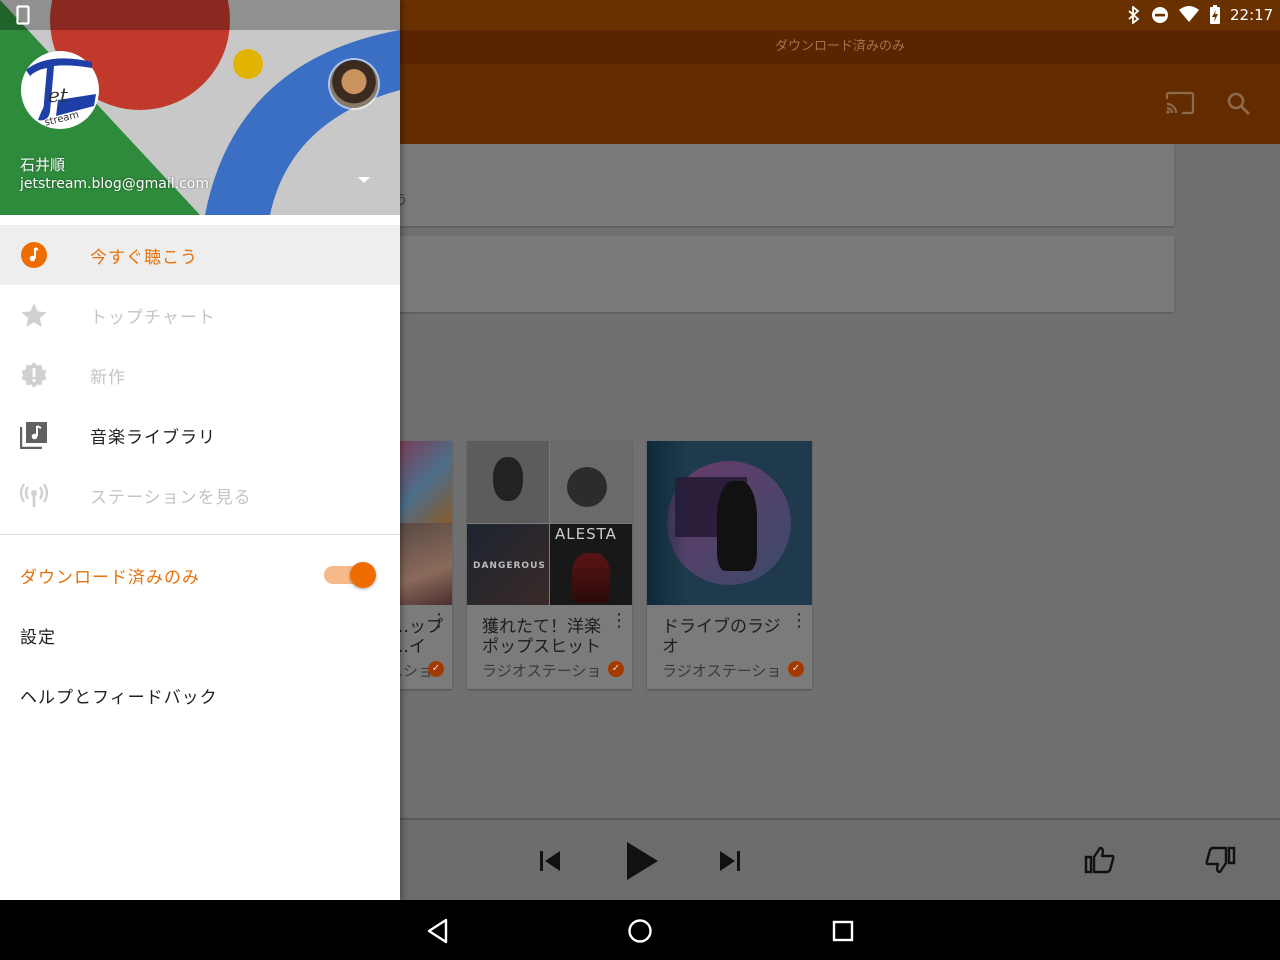 The image size is (1280, 960). I want to click on drawer-divider, so click(200, 534).